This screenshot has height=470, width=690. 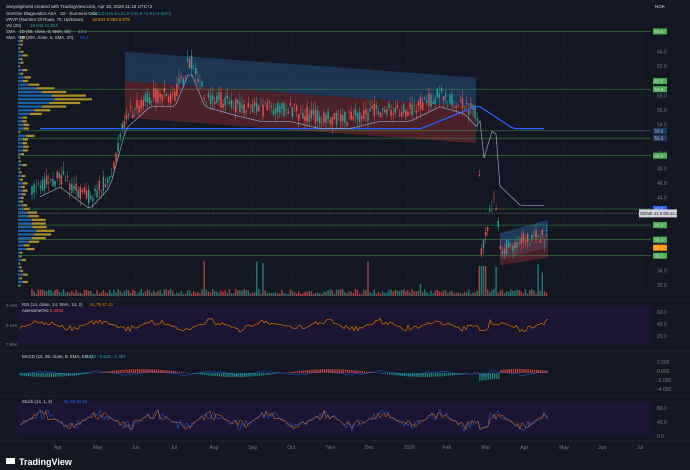 I want to click on time-tick: Dec, so click(x=369, y=448).